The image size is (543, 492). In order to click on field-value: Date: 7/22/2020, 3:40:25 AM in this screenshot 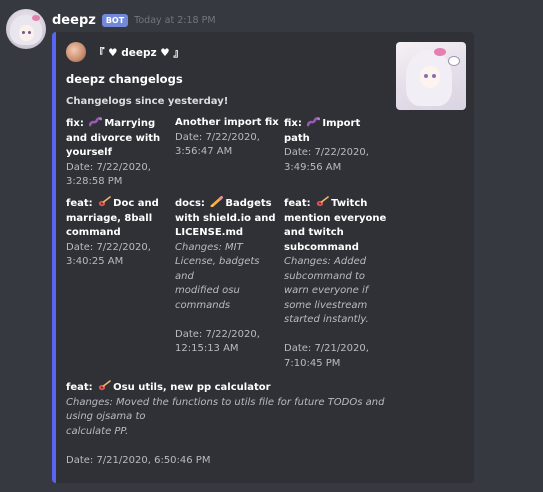, I will do `click(118, 255)`.